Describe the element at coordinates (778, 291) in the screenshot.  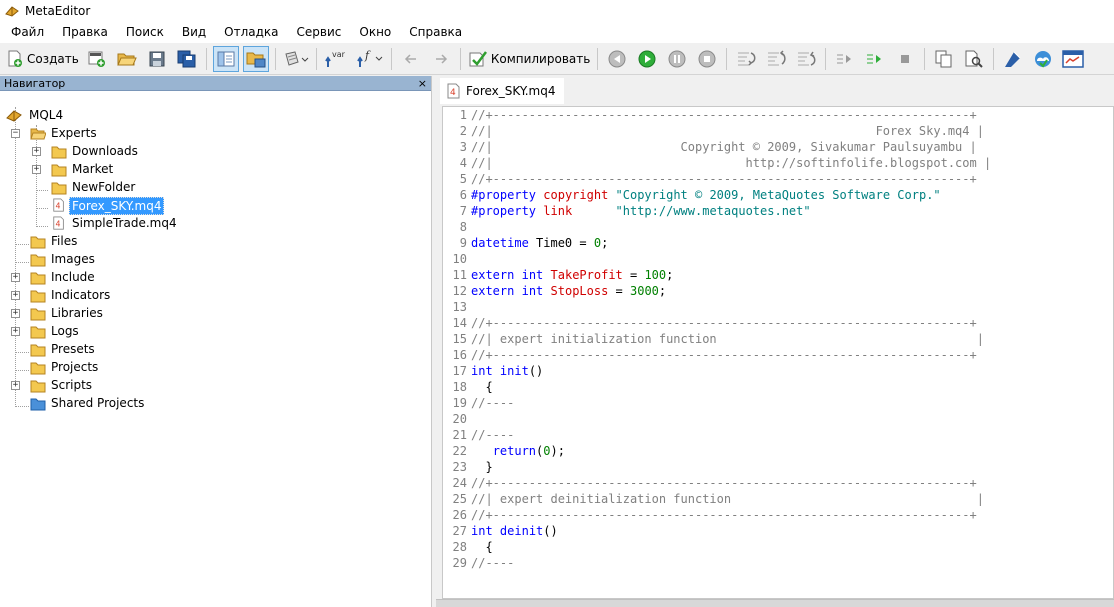
I see `code-line: 12 extern int StopLoss = 3000;` at that location.